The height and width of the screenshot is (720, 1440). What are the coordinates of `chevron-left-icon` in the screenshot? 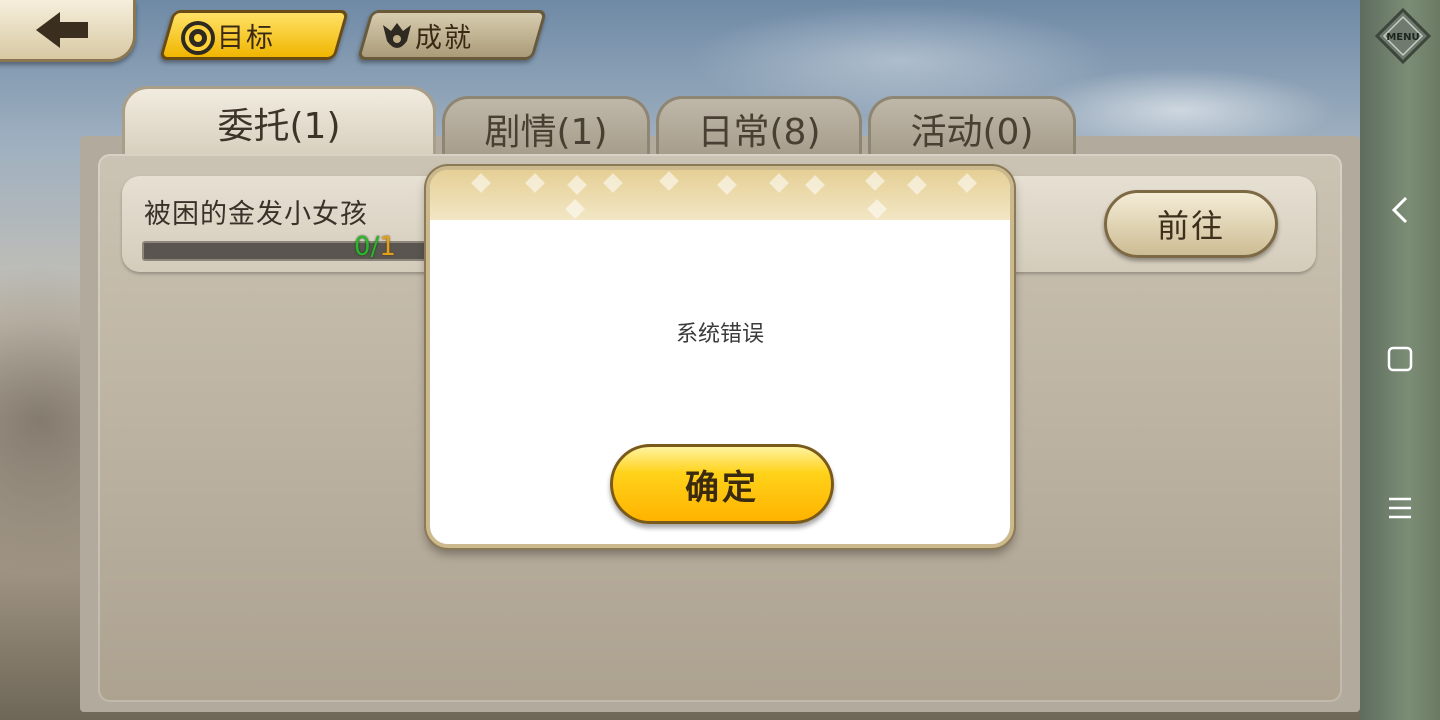 It's located at (1399, 210).